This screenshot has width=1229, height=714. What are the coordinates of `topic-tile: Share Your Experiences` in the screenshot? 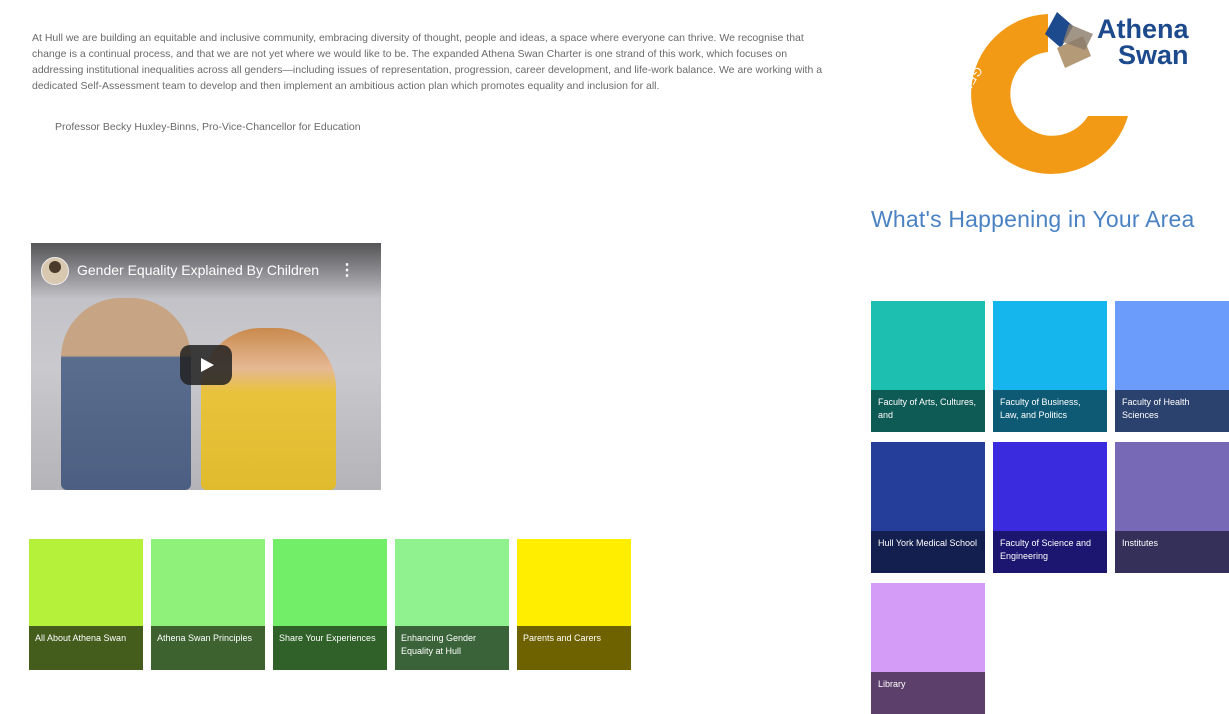 It's located at (330, 604).